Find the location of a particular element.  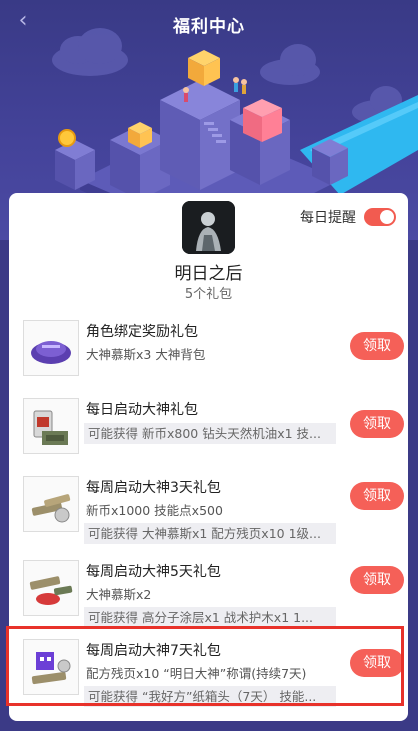

gift-pack-contents: 大神慕斯x3 大神背包 is located at coordinates (146, 354).